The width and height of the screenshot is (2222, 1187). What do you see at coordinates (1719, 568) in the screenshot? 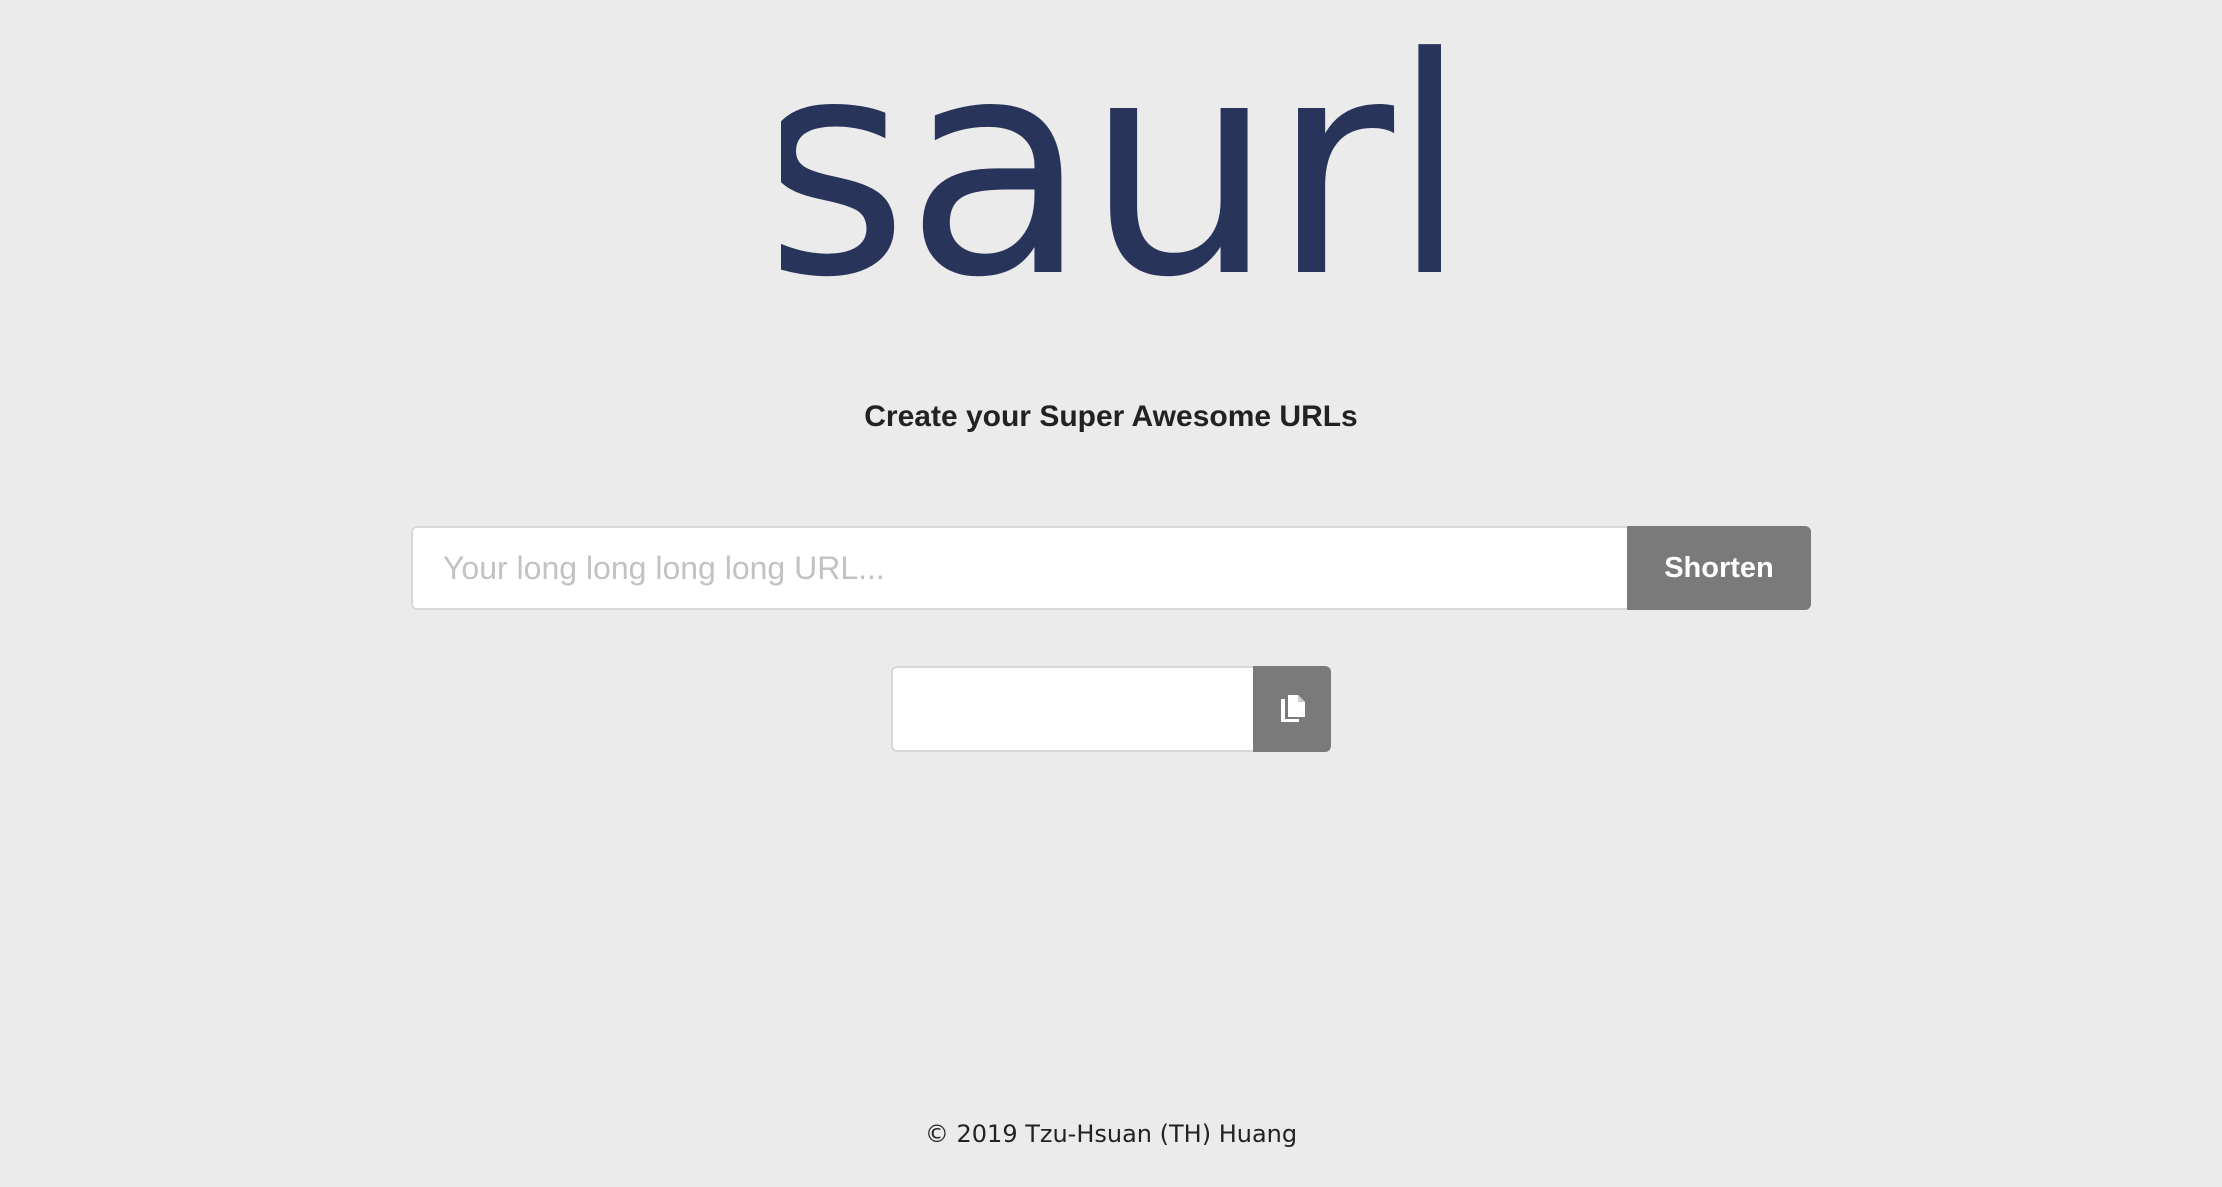
I see `shorten-button: Shorten` at bounding box center [1719, 568].